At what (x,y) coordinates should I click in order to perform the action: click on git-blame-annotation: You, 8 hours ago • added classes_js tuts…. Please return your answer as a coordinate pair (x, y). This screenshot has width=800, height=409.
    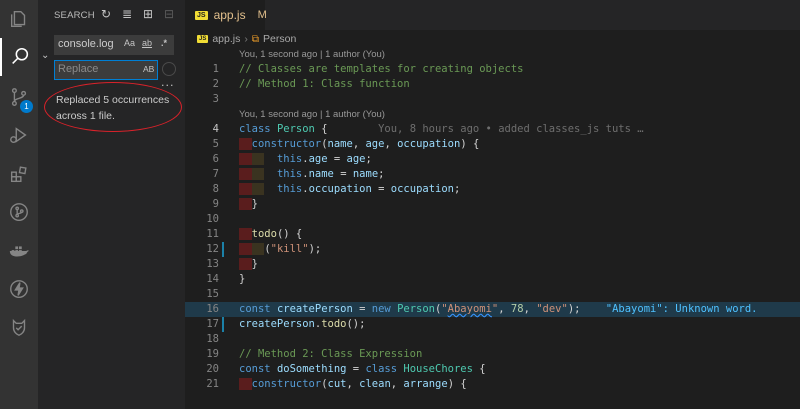
    Looking at the image, I should click on (511, 129).